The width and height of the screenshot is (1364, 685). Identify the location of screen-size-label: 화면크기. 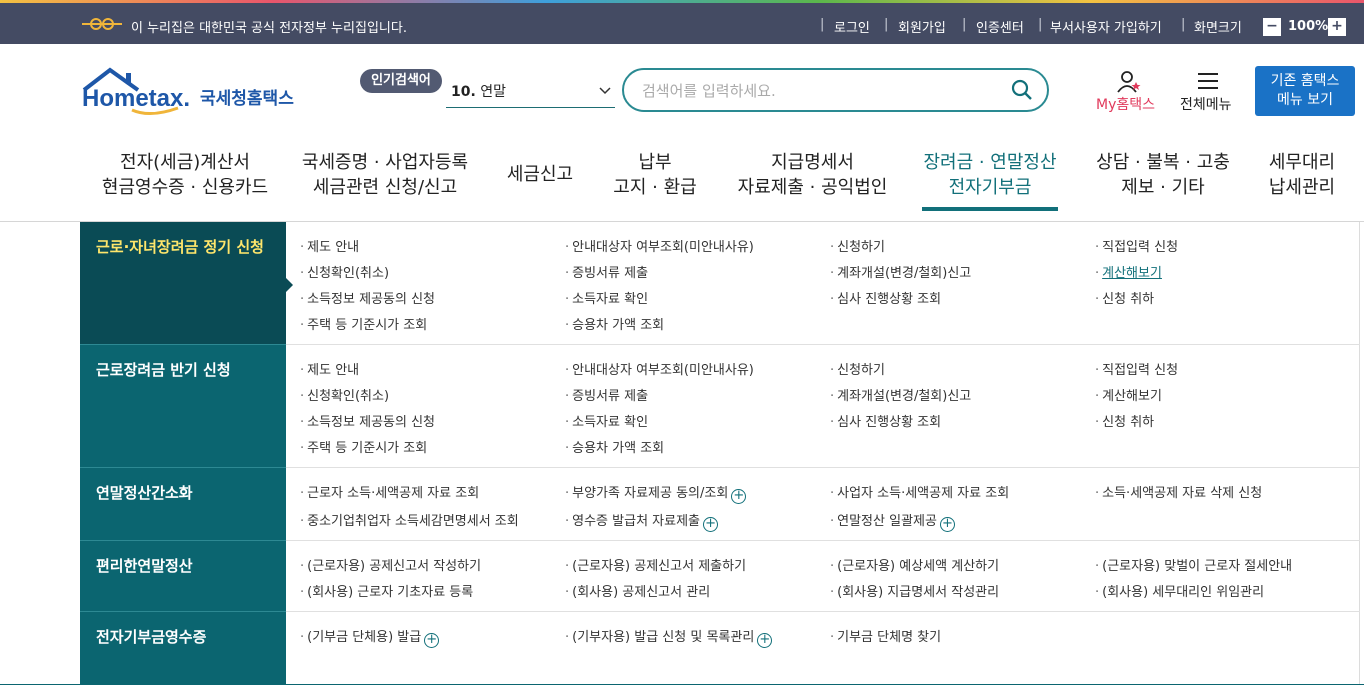
(1218, 28).